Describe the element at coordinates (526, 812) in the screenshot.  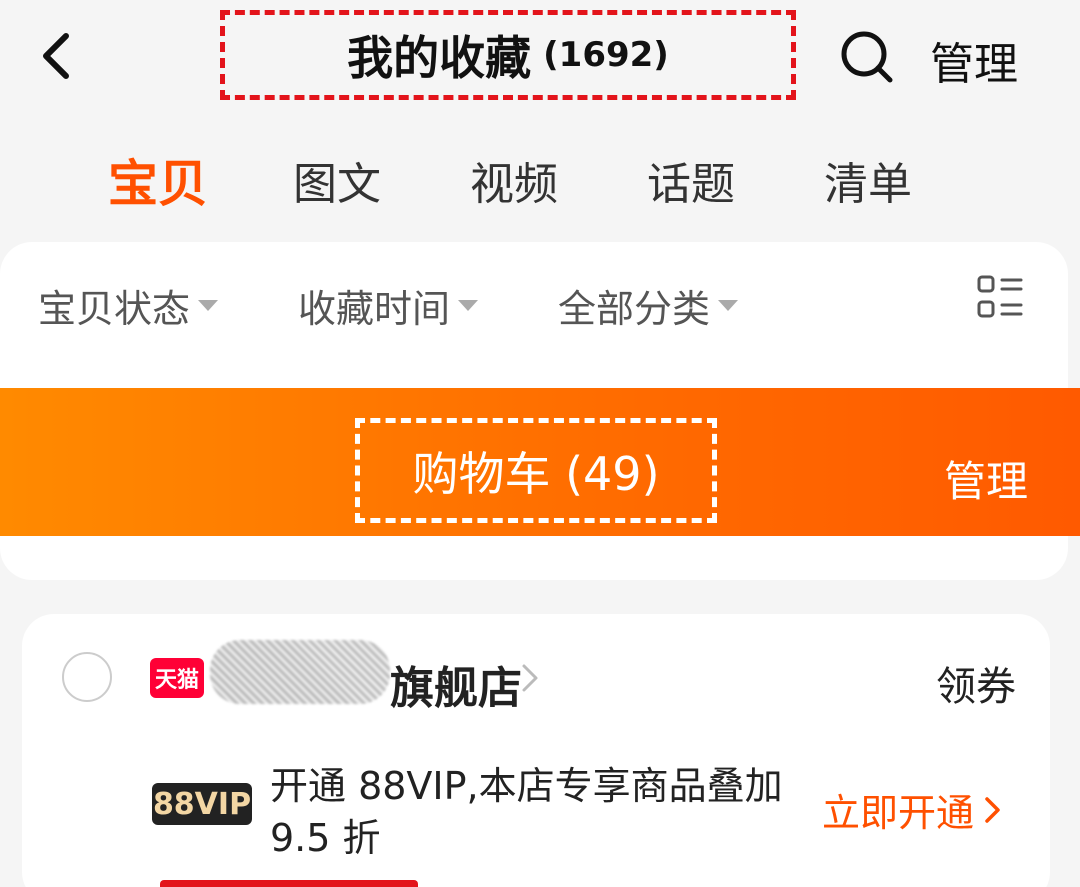
I see `vip-promo-text: 开通 88VIP,本店专享商品叠加 9.5 折` at that location.